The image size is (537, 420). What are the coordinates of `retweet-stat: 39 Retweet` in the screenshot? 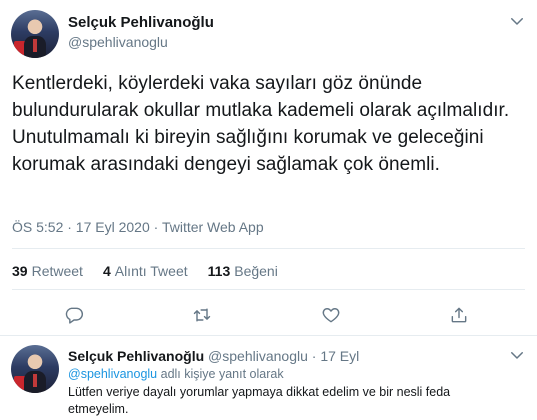 It's located at (47, 271).